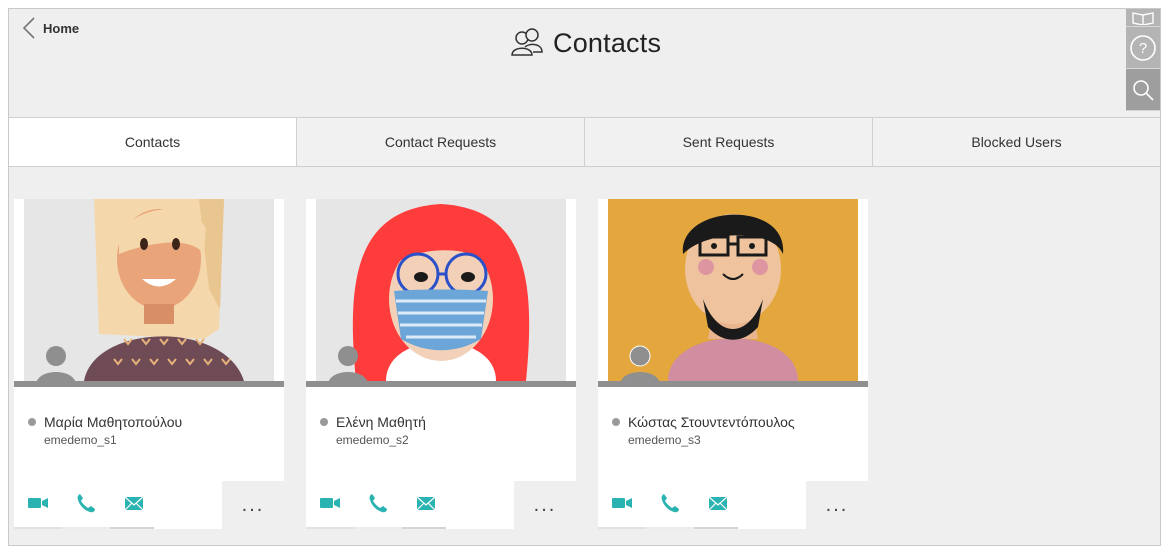  Describe the element at coordinates (440, 142) in the screenshot. I see `tab-contact-requests: Contact Requests` at that location.